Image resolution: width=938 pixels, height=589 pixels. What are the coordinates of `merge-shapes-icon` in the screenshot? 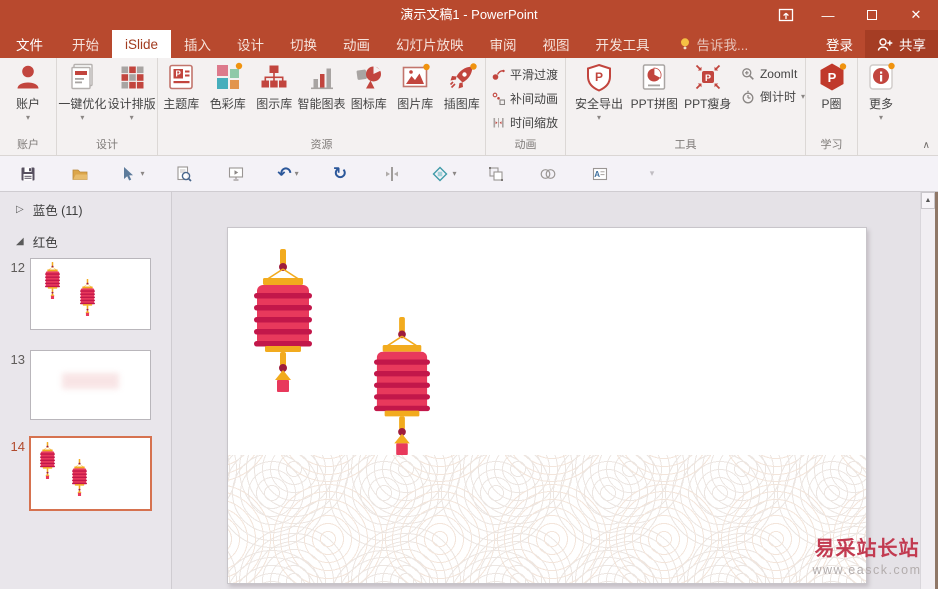 It's located at (548, 173).